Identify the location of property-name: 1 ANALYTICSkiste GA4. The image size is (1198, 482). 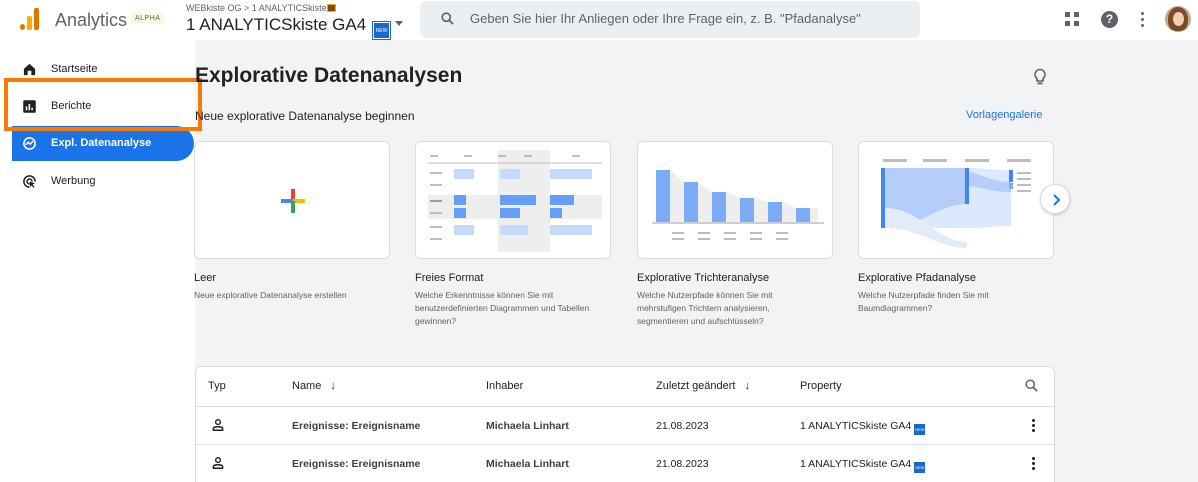
(276, 24).